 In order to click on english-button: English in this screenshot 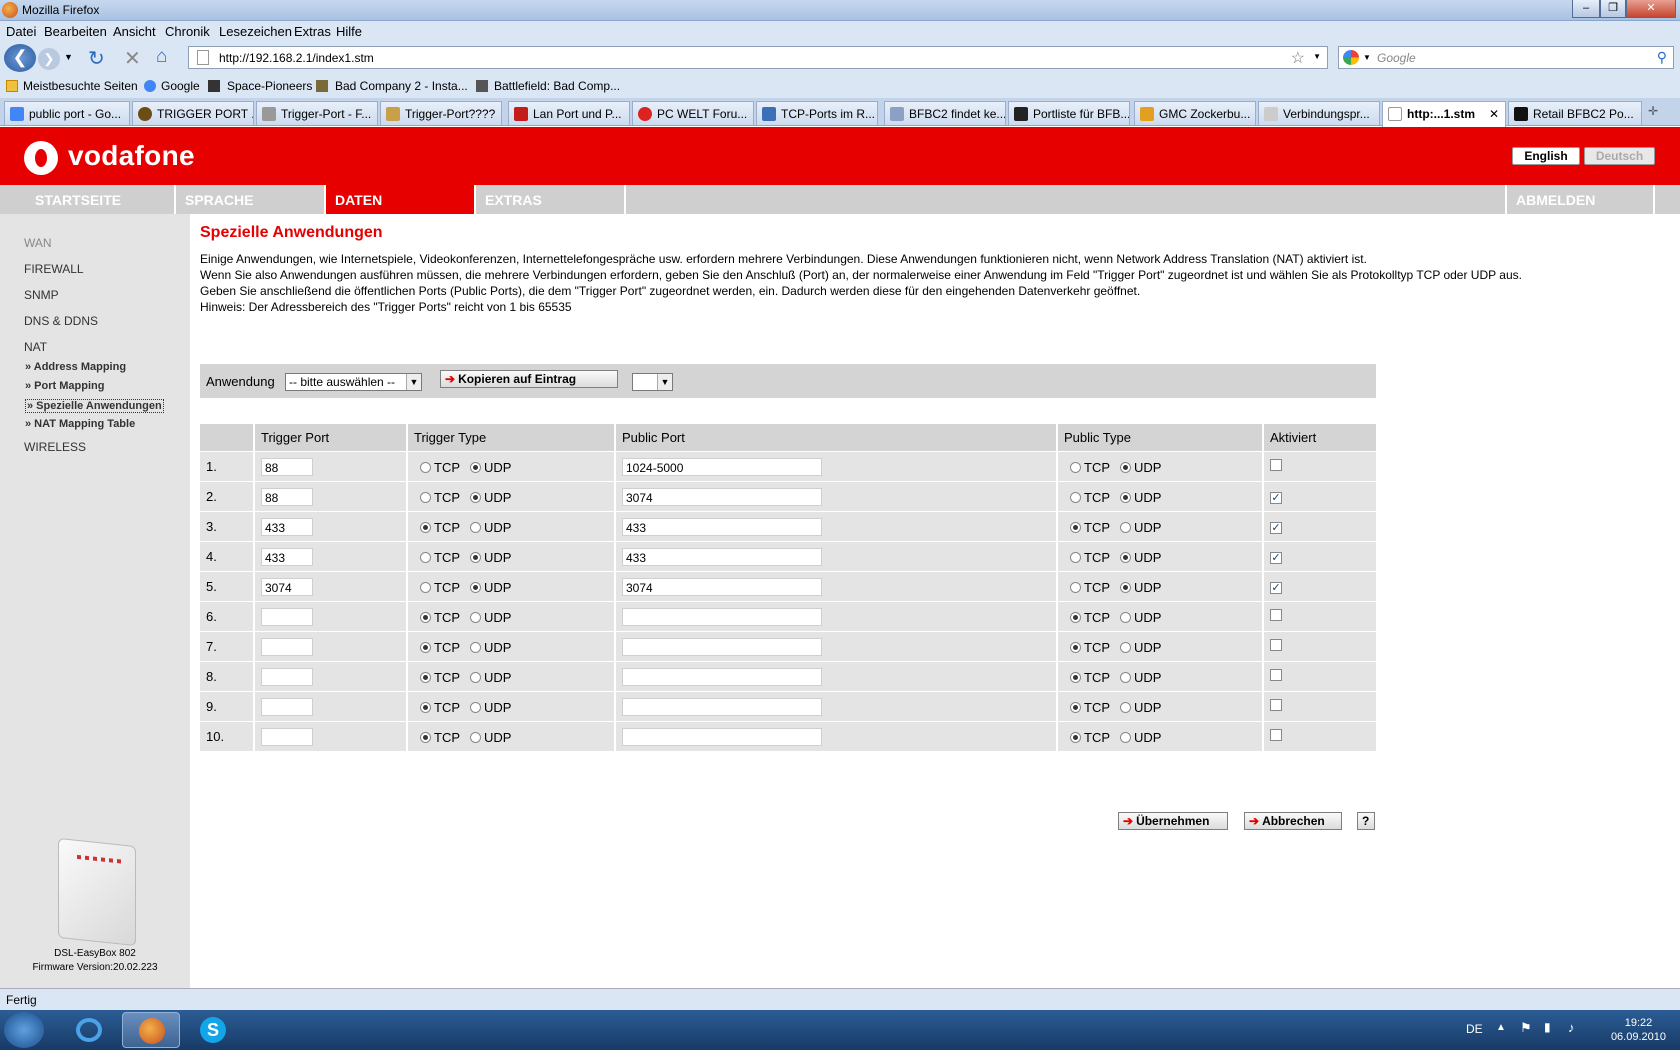, I will do `click(1546, 156)`.